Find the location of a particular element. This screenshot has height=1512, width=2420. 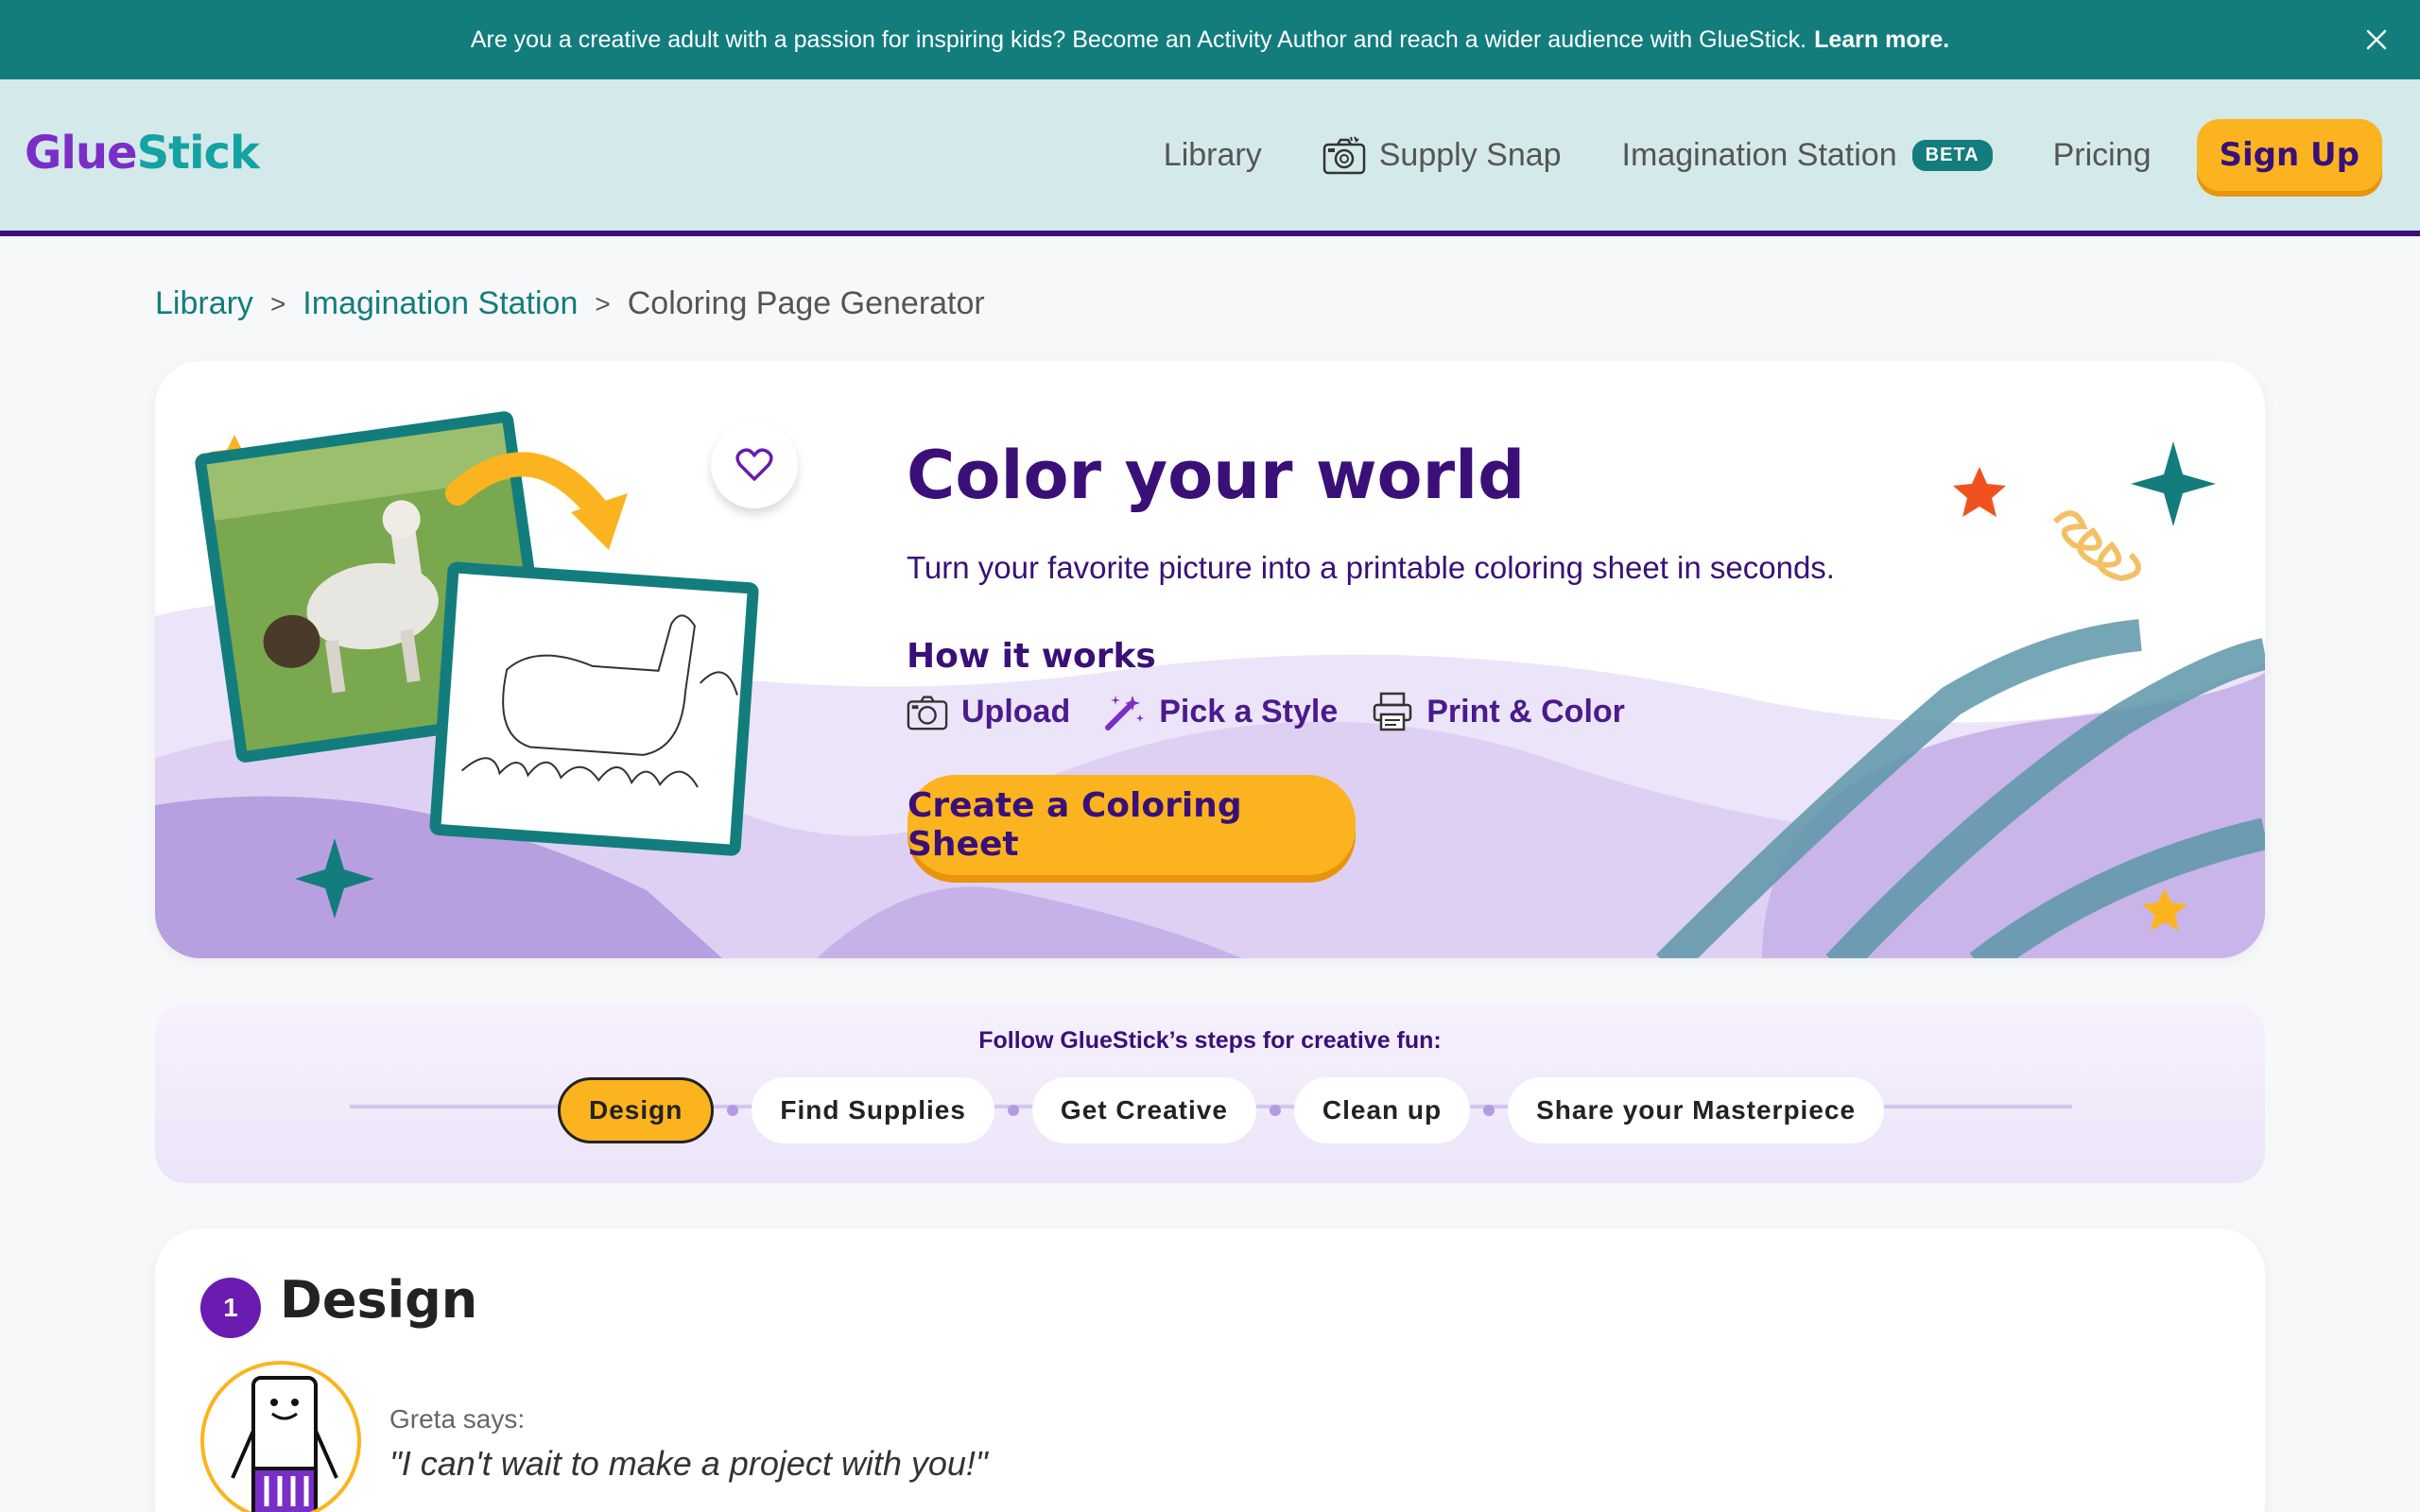

breadcrumb-imagination-station: Imagination Station is located at coordinates (440, 303).